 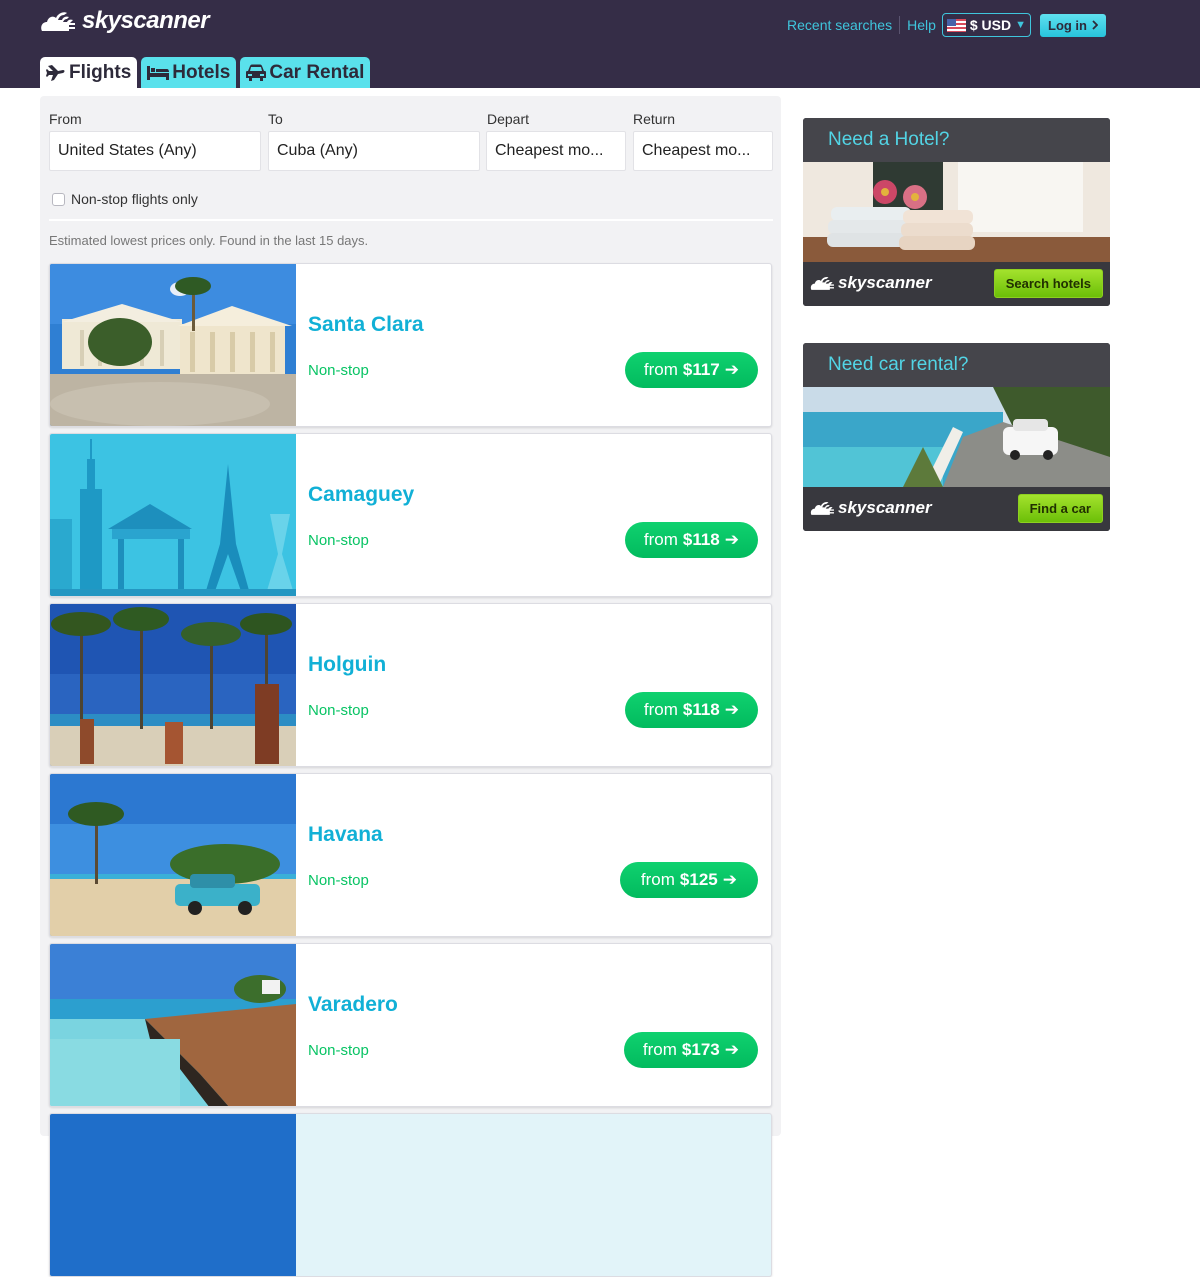 I want to click on tab-hotels: Hotels, so click(x=189, y=72).